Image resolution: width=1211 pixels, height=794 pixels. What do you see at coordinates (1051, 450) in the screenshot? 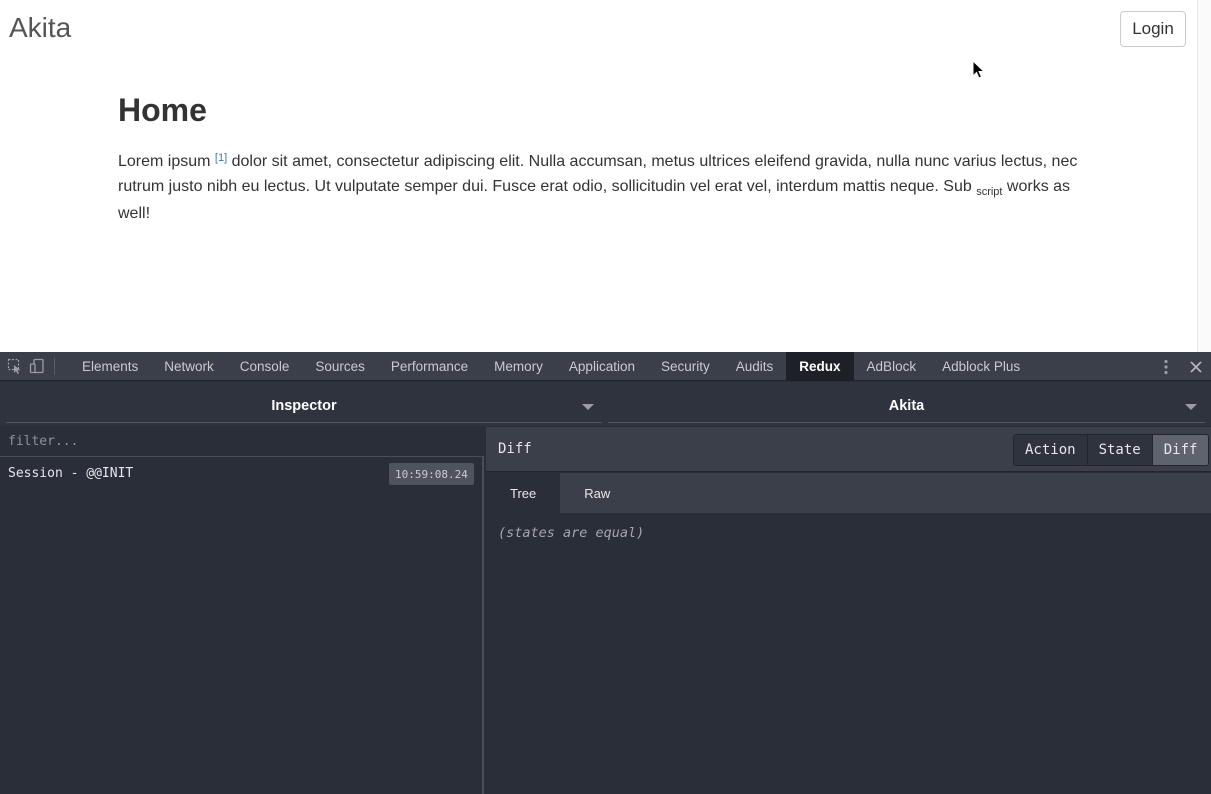
I see `action-mode-button: Action` at bounding box center [1051, 450].